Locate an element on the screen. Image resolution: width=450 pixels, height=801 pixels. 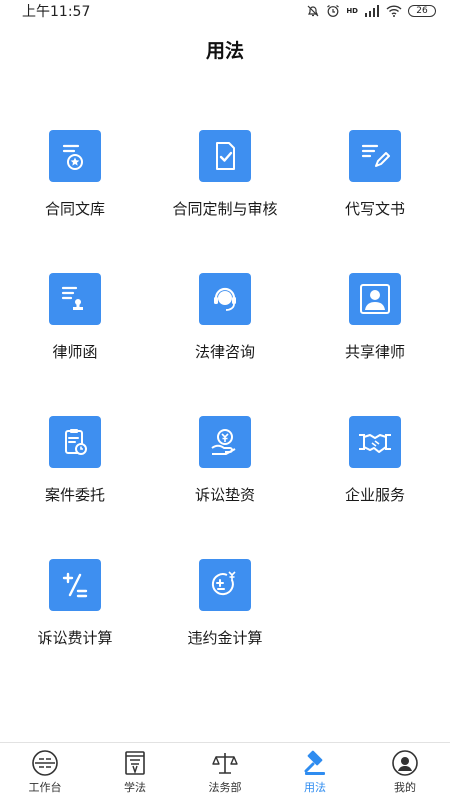
tab-label: 法务部 is located at coordinates (225, 787).